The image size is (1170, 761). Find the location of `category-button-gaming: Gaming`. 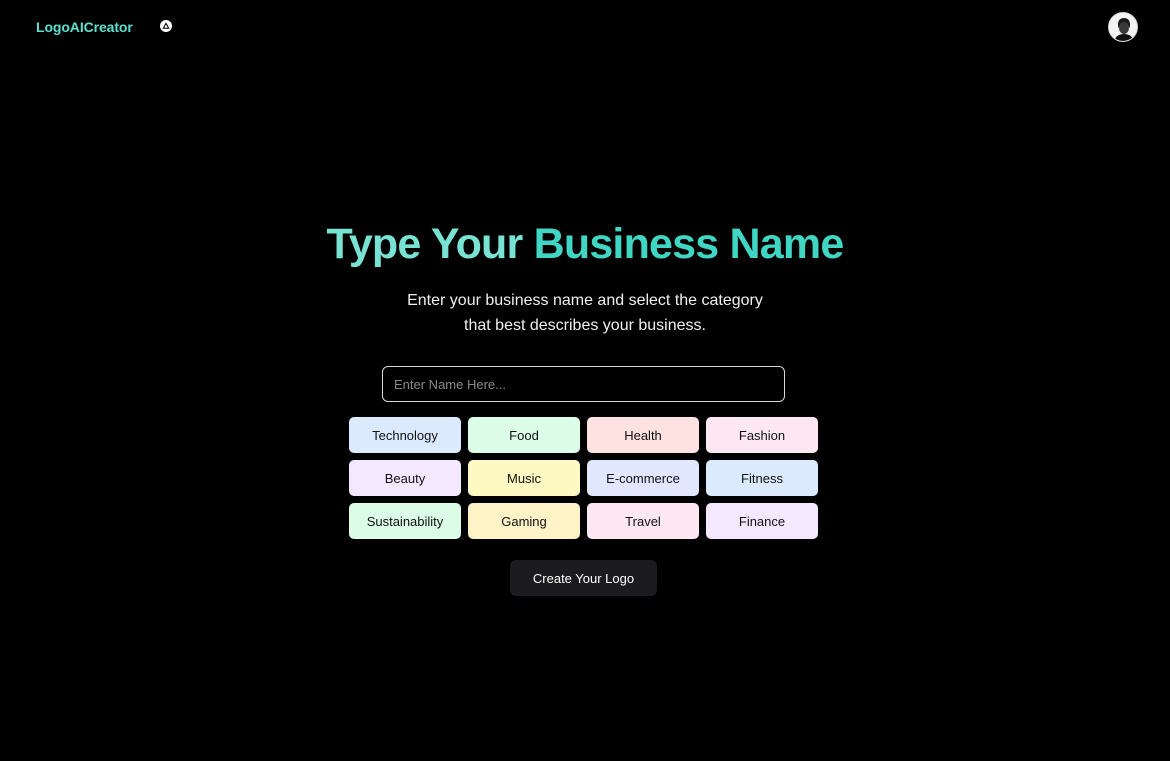

category-button-gaming: Gaming is located at coordinates (524, 521).